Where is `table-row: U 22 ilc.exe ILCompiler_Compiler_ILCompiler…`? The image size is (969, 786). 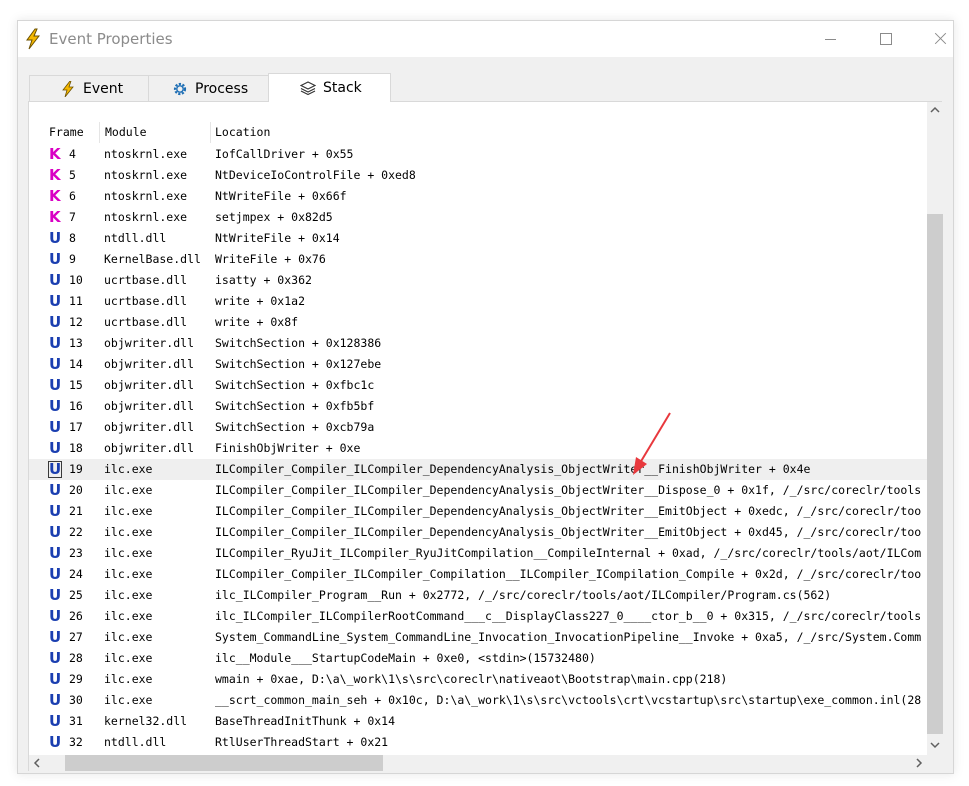
table-row: U 22 ilc.exe ILCompiler_Compiler_ILCompiler… is located at coordinates (478, 532).